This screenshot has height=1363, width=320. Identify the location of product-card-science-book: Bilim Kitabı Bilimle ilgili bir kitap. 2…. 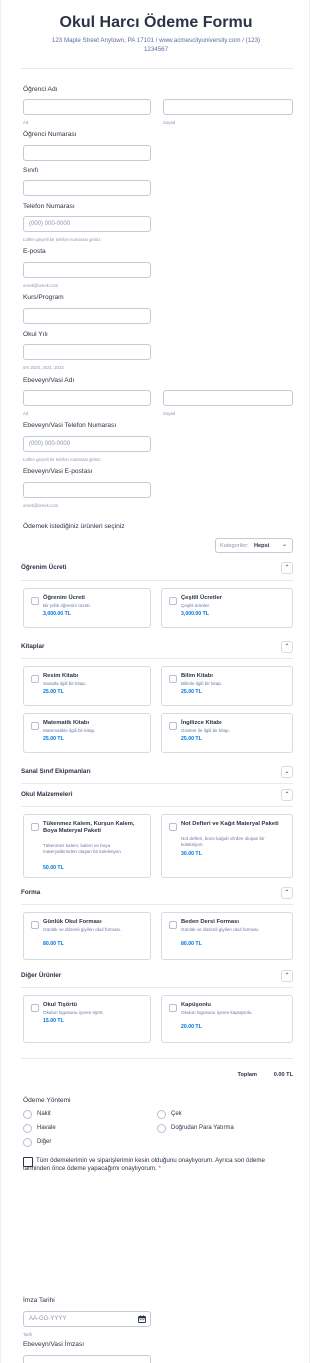
(227, 686).